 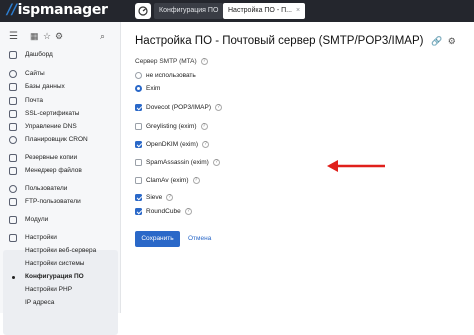 I want to click on sidebar-item-settings: Настройки, so click(x=60, y=238).